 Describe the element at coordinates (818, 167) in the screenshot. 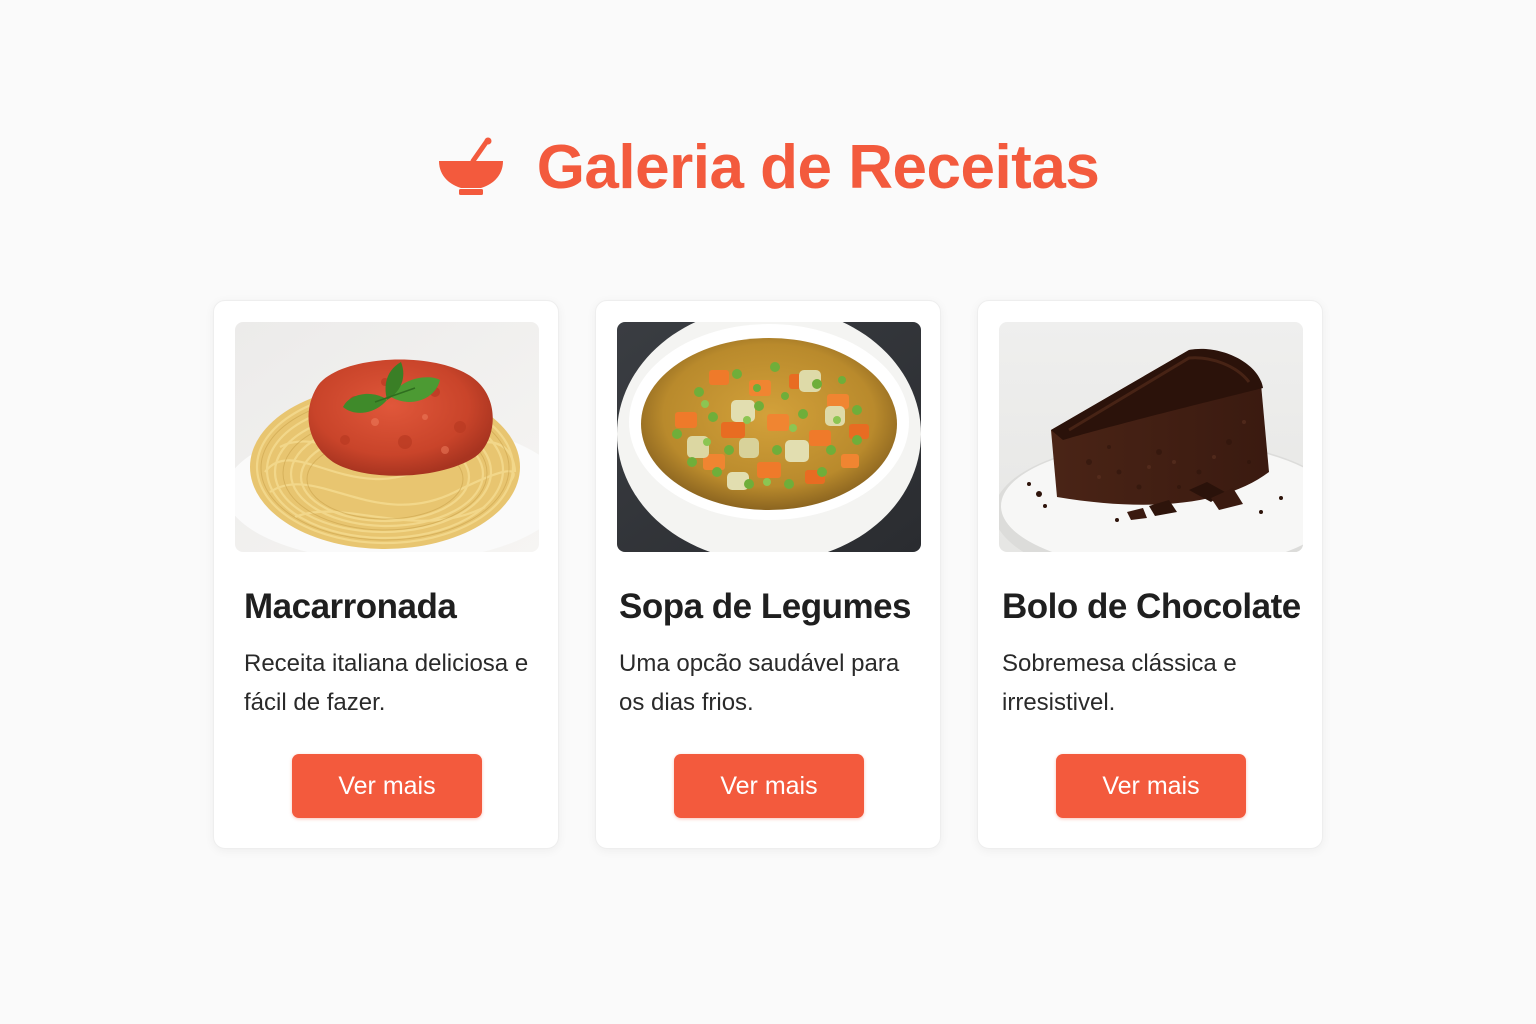

I see `page-title: Galeria de Receitas` at that location.